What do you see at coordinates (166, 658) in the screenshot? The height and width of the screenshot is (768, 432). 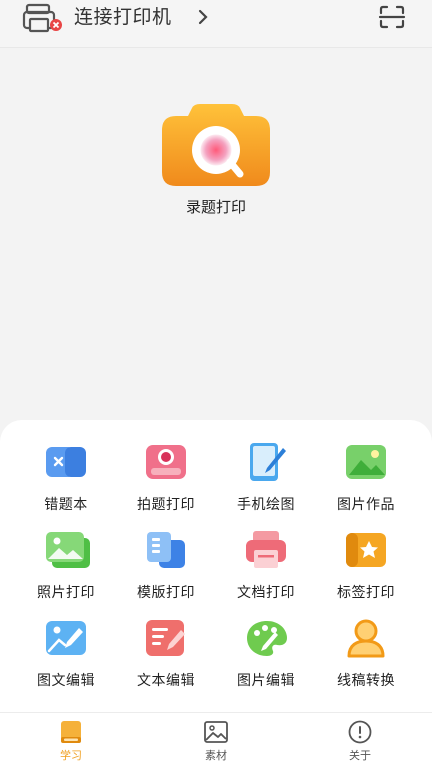 I see `text-edit-button: 文本编辑` at bounding box center [166, 658].